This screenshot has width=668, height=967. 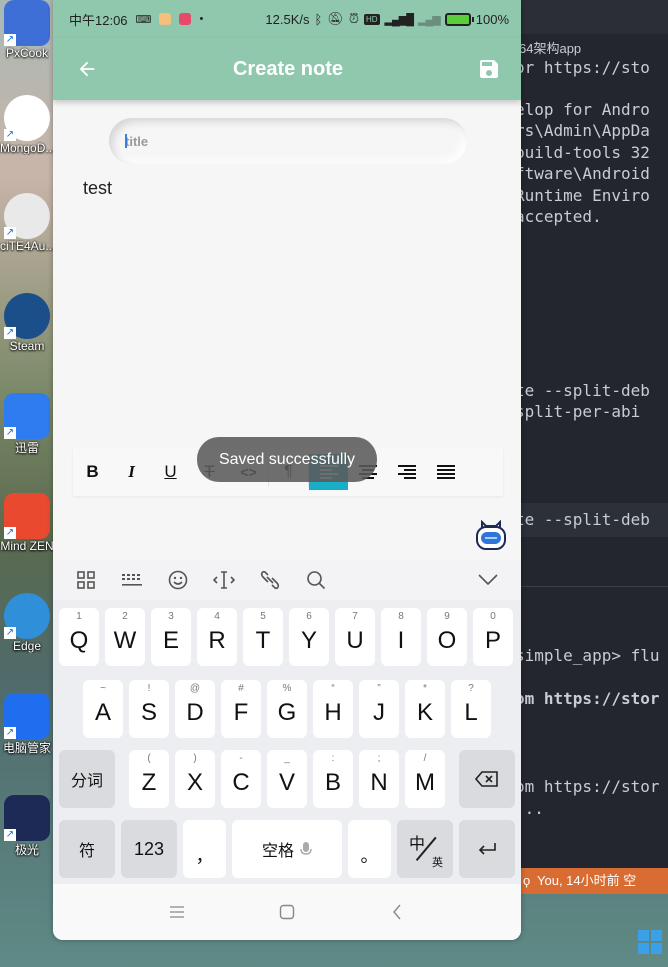 What do you see at coordinates (582, 173) in the screenshot?
I see `terminal-line: ftware\Android` at bounding box center [582, 173].